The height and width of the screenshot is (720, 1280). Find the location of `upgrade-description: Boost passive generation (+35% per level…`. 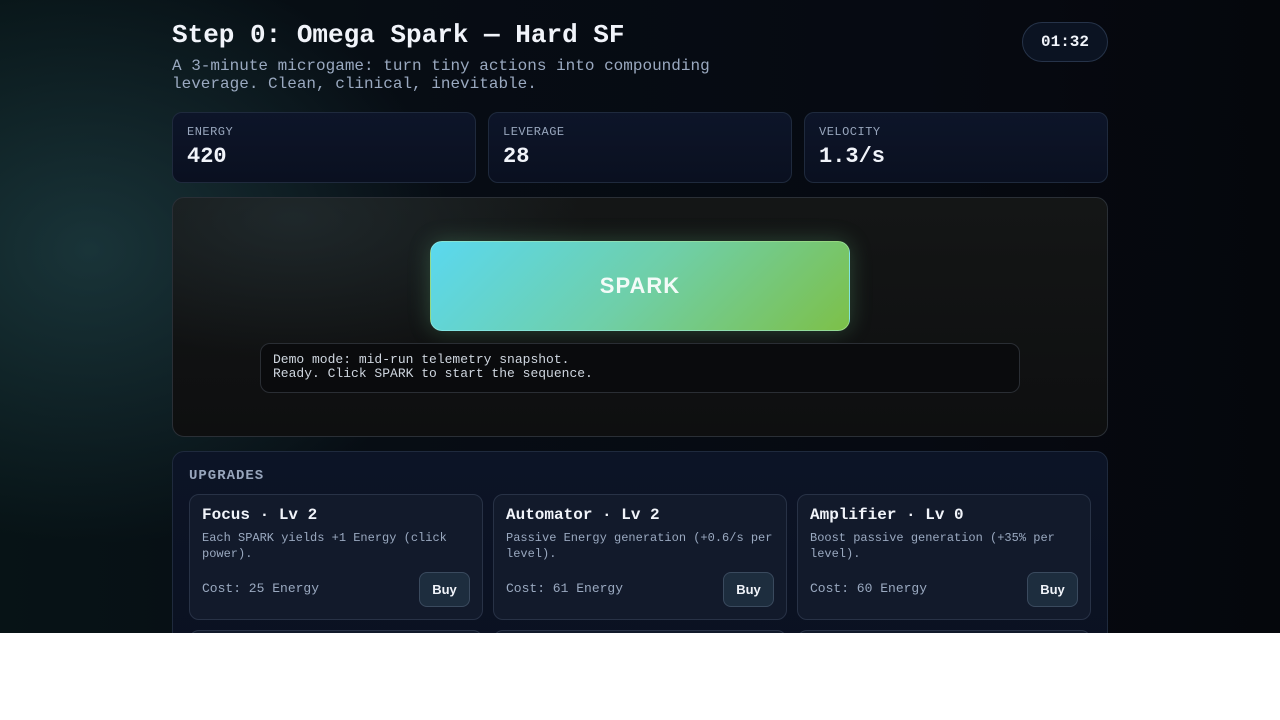

upgrade-description: Boost passive generation (+35% per level… is located at coordinates (932, 546).